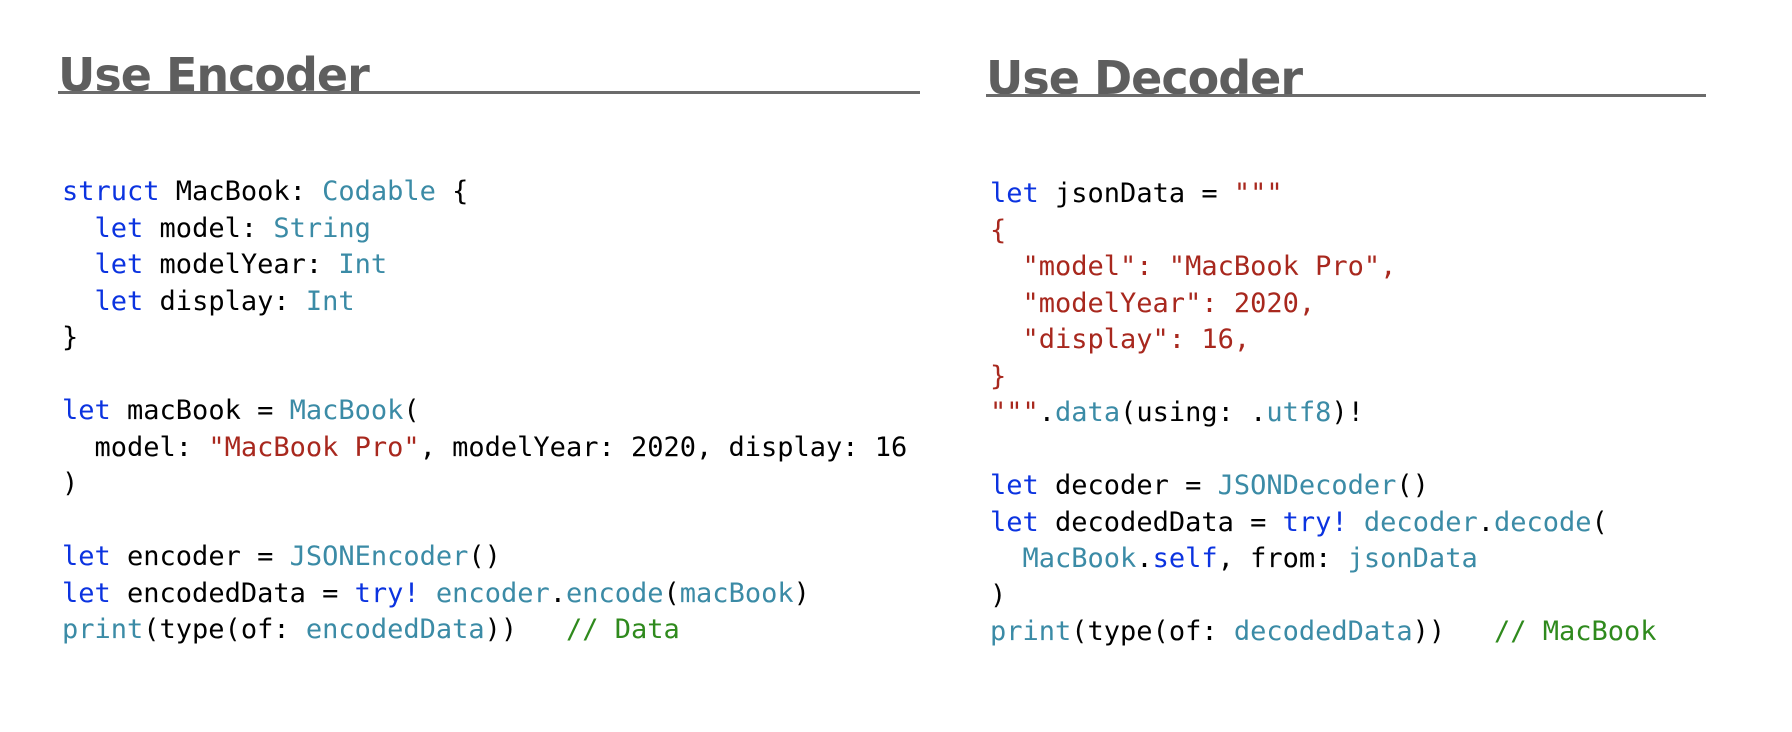 The image size is (1792, 732). I want to click on code-token-kw: struct, so click(111, 191).